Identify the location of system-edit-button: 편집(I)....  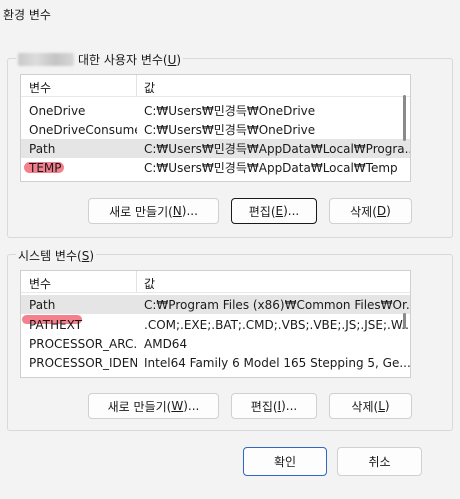
(274, 406).